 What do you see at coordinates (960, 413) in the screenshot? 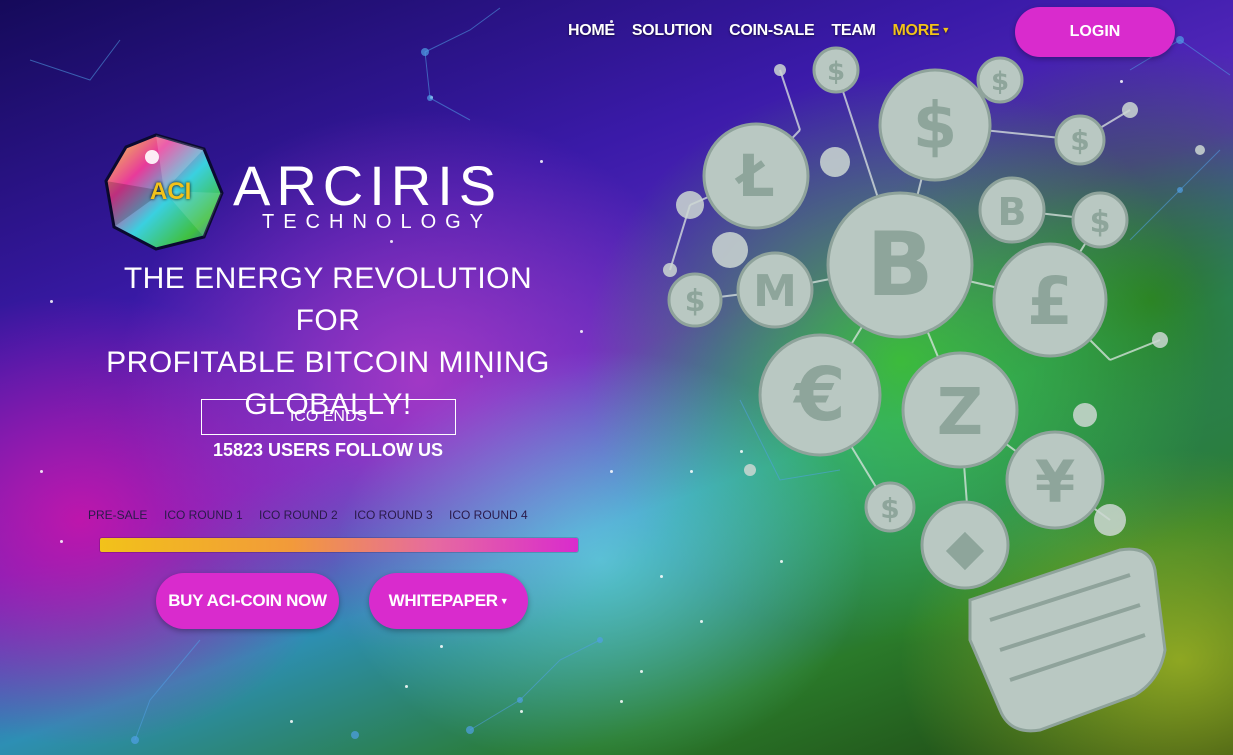
I see `svg-text: Z` at bounding box center [960, 413].